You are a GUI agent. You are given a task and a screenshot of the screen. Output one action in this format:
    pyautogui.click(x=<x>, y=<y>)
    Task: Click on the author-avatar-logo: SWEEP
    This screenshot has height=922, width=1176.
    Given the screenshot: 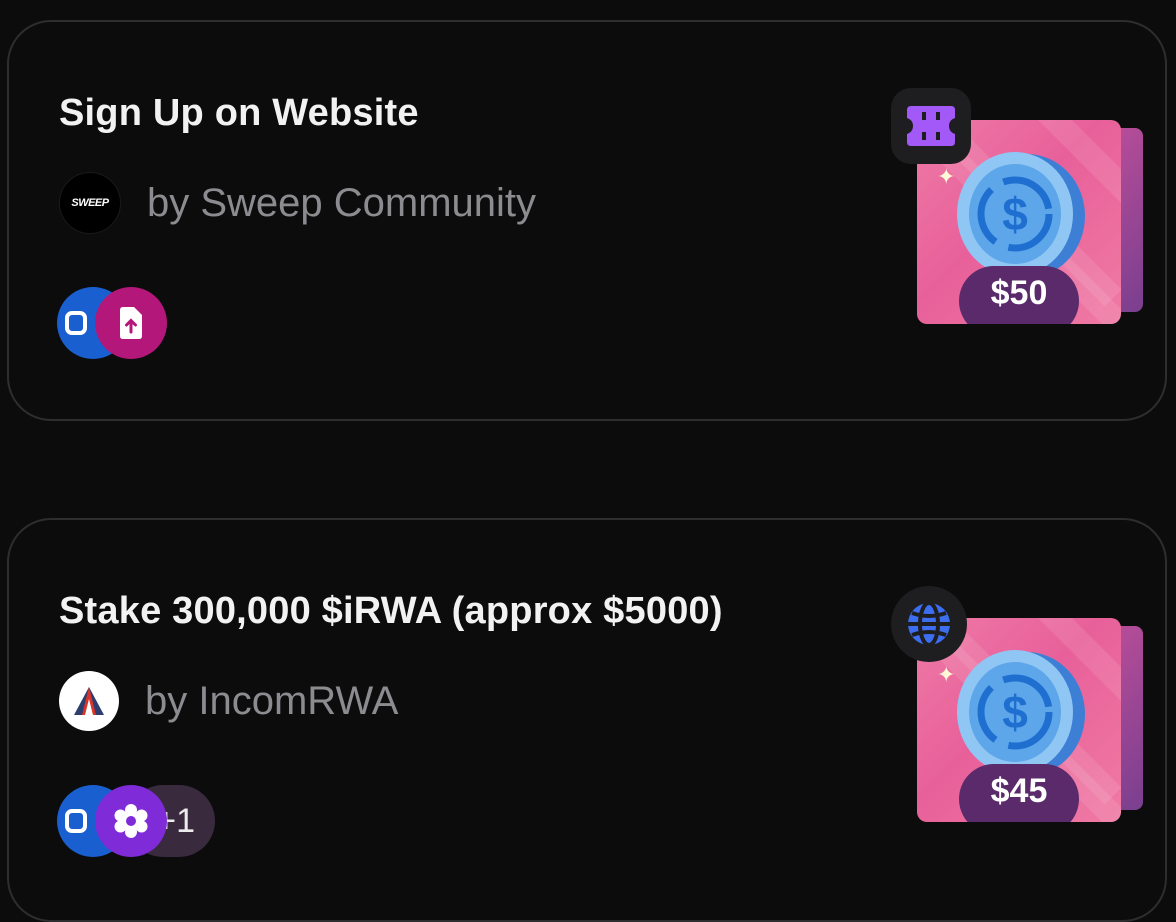 What is the action you would take?
    pyautogui.click(x=90, y=203)
    